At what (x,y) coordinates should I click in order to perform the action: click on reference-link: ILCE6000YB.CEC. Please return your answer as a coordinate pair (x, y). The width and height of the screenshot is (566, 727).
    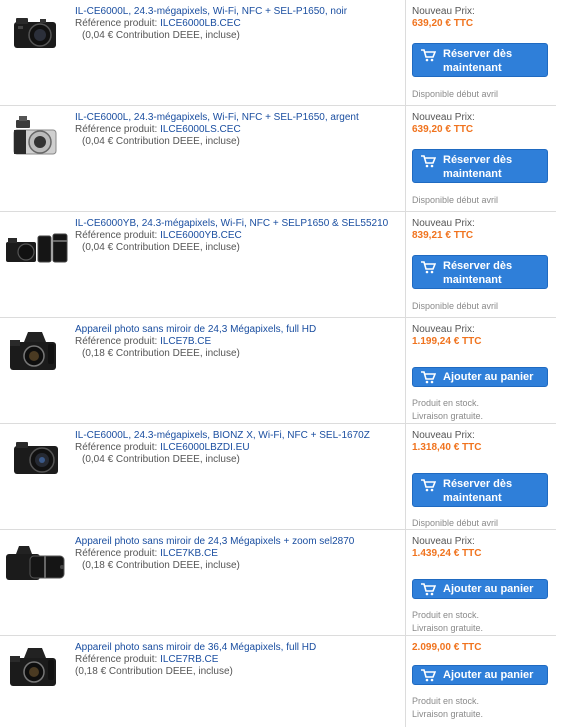
    Looking at the image, I should click on (201, 235).